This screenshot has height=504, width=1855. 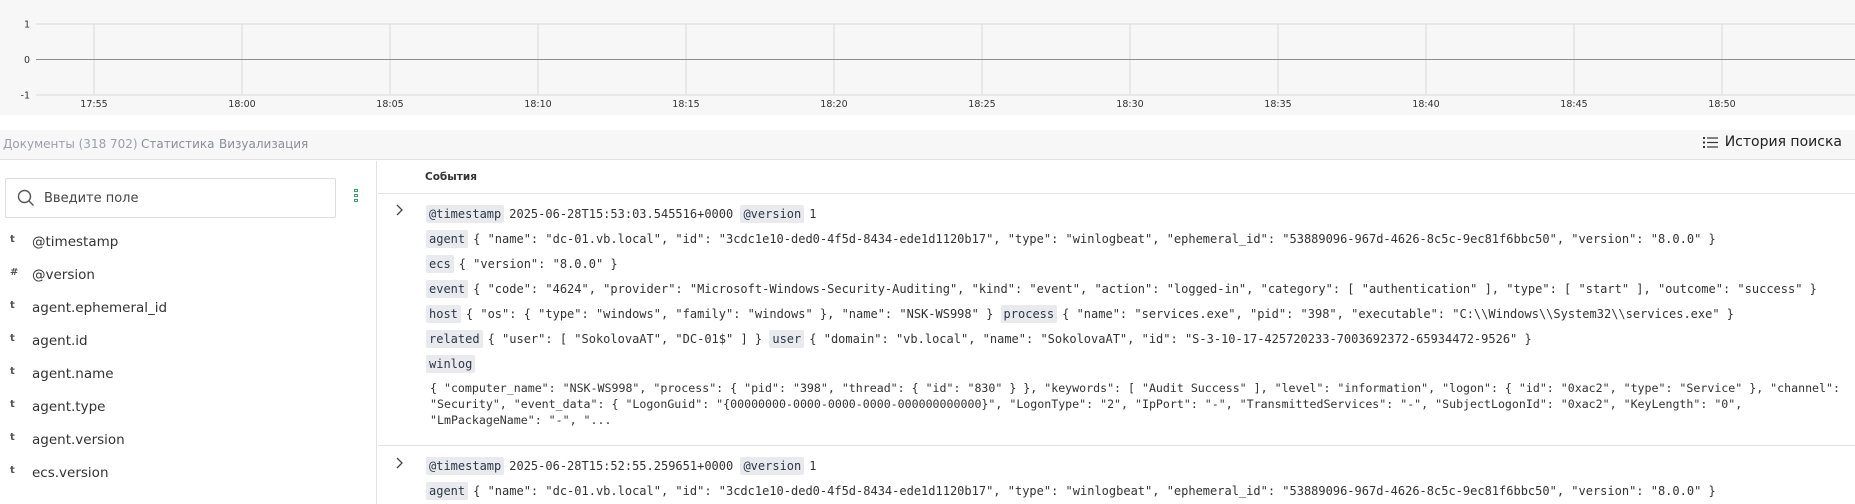 What do you see at coordinates (263, 144) in the screenshot?
I see `tab-visualization: Визуализация` at bounding box center [263, 144].